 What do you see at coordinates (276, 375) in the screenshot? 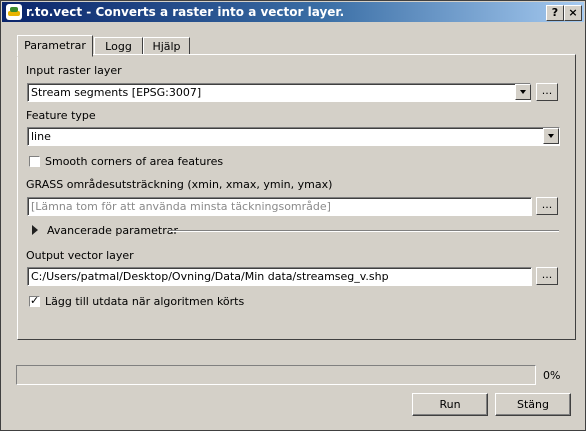
I see `progress-bar` at bounding box center [276, 375].